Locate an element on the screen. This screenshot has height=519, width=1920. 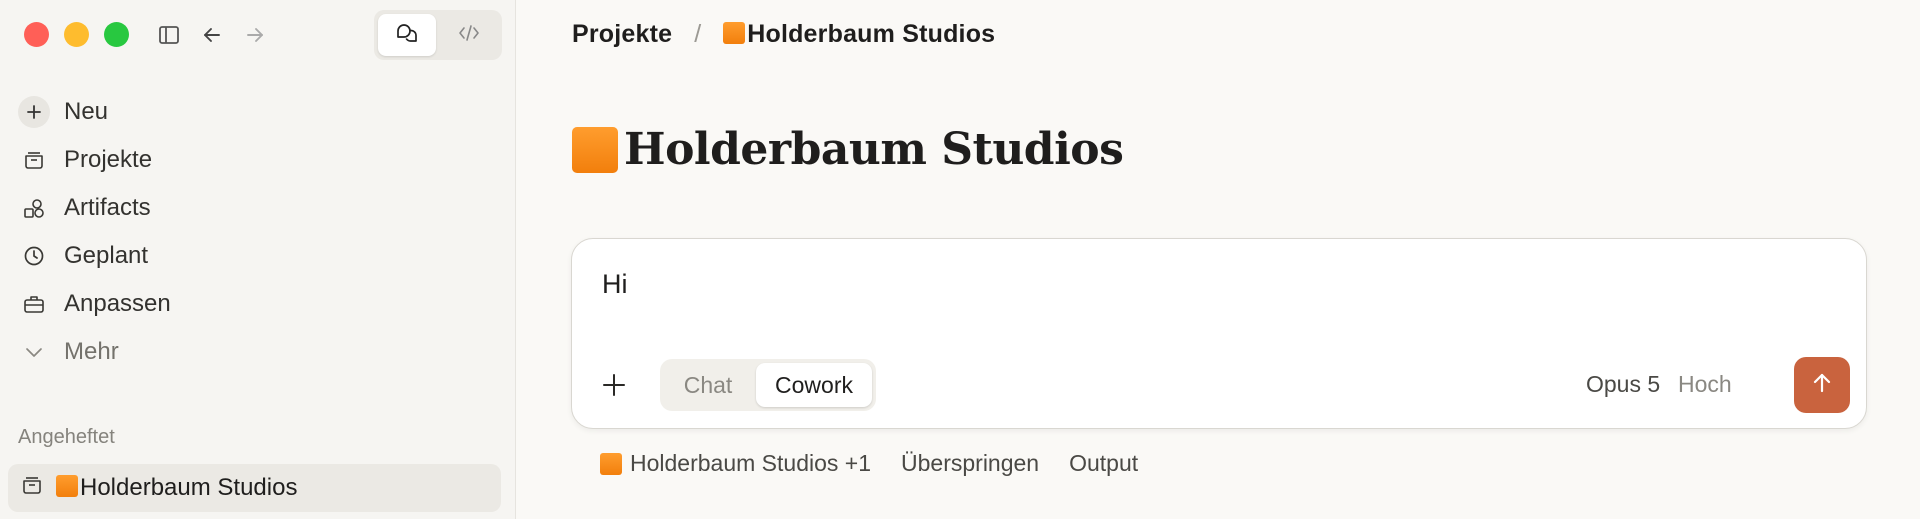
skip-chip: Überspringen is located at coordinates (970, 463).